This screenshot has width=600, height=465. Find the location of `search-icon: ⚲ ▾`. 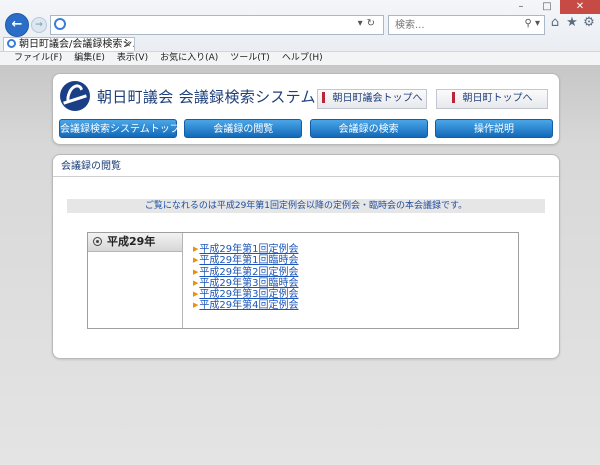

search-icon: ⚲ ▾ is located at coordinates (532, 23).